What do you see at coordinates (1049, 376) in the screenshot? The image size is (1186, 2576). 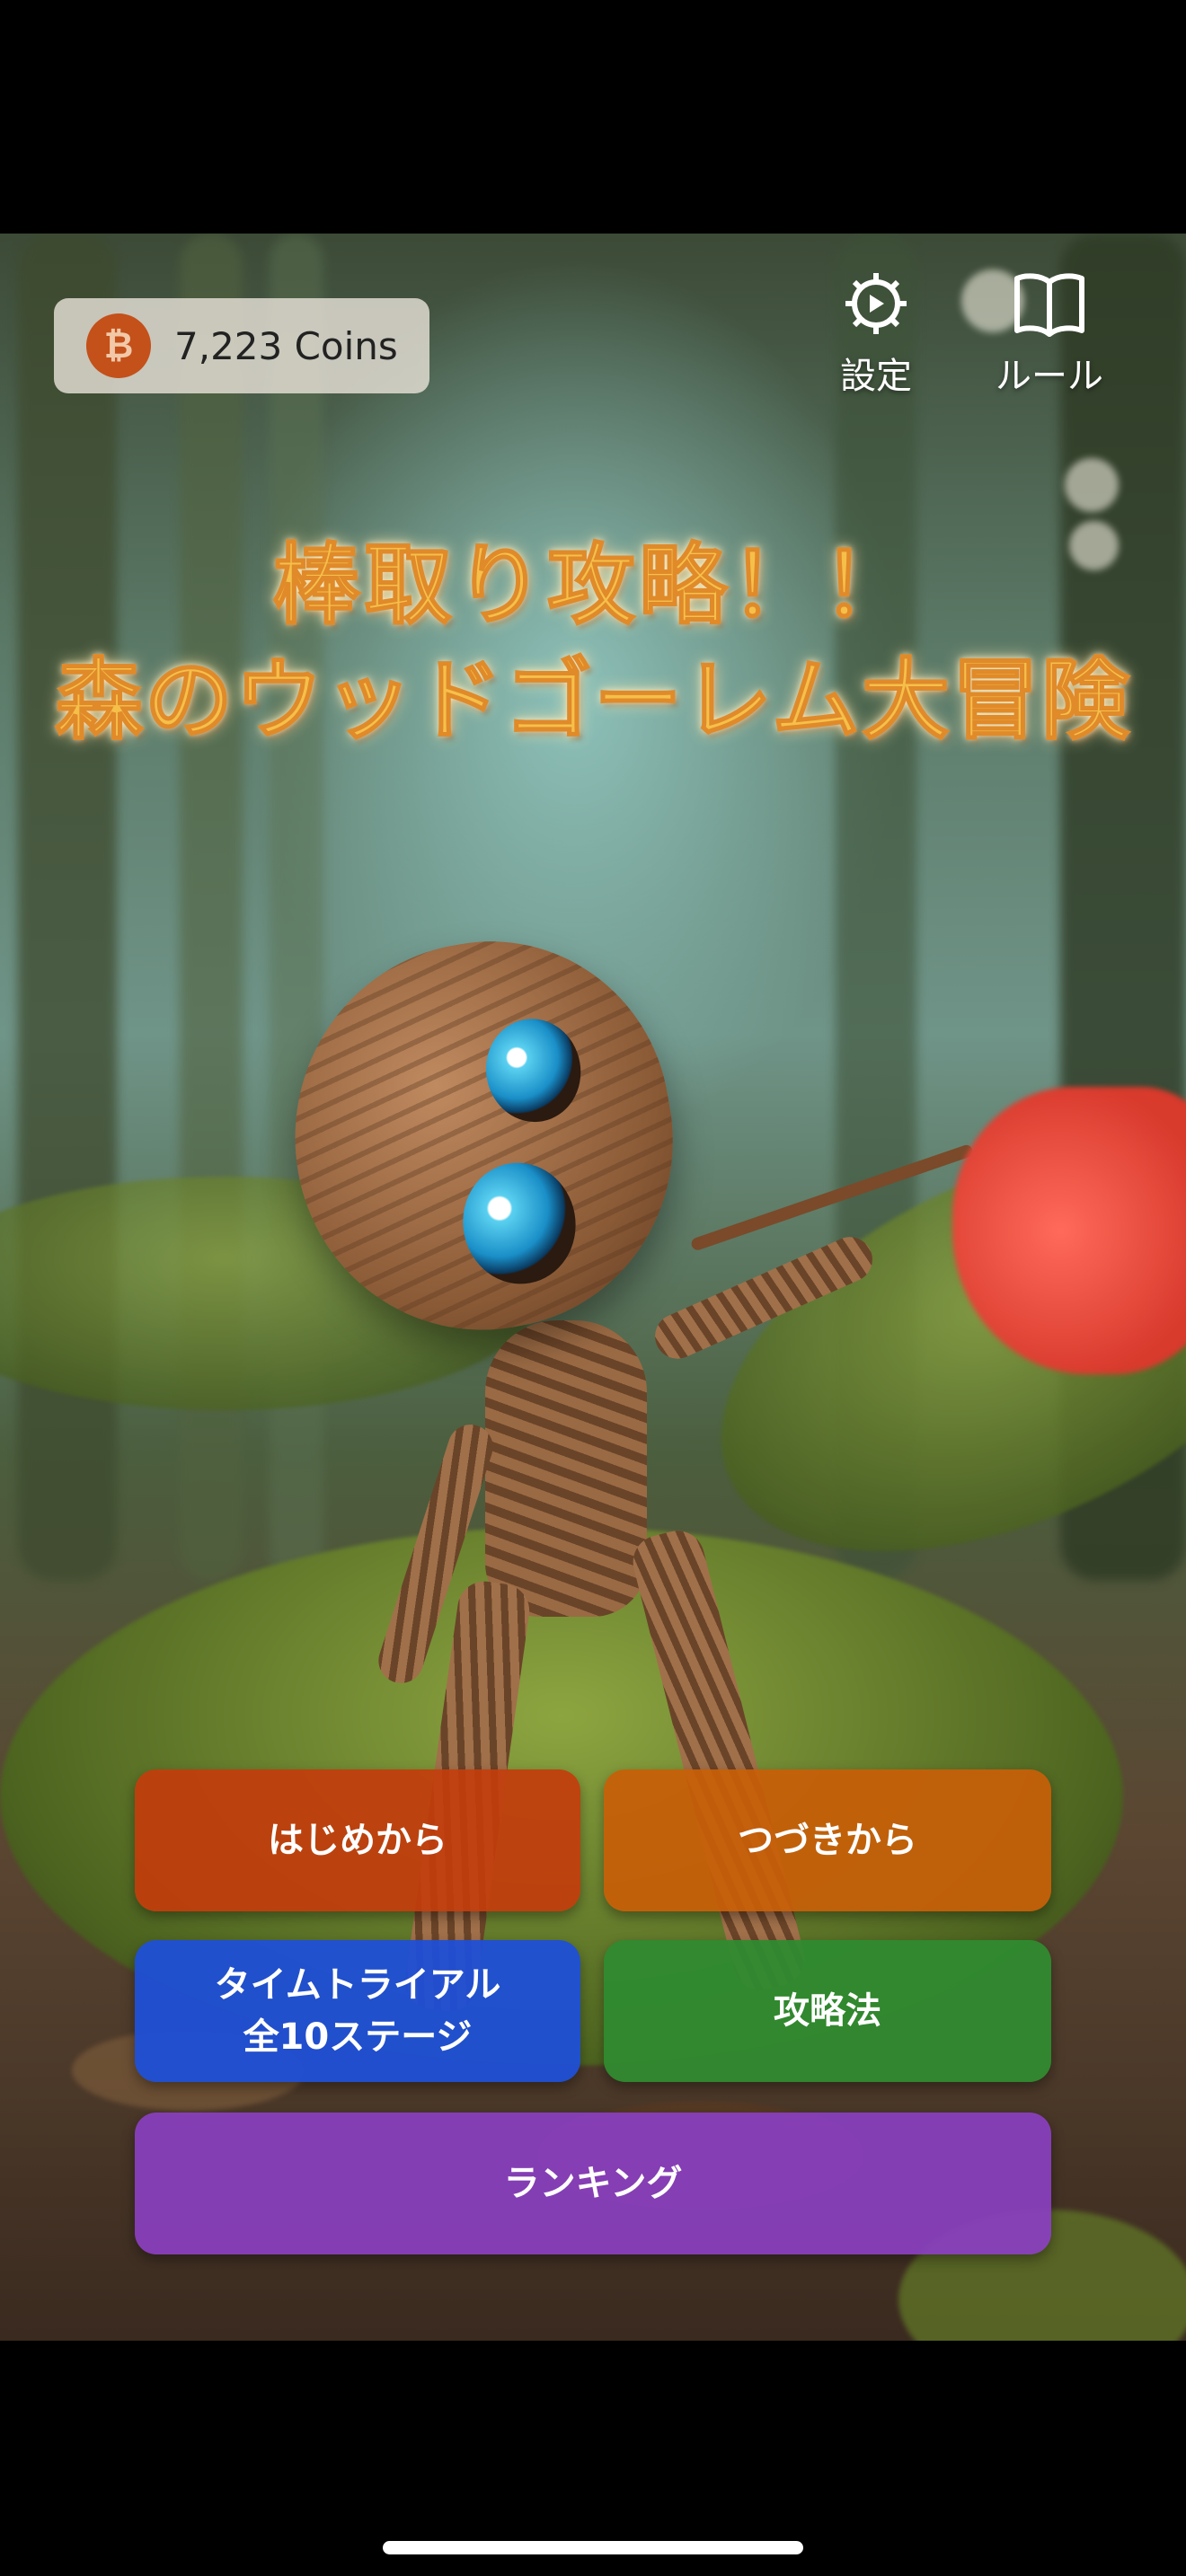 I see `rules-label: ルール` at bounding box center [1049, 376].